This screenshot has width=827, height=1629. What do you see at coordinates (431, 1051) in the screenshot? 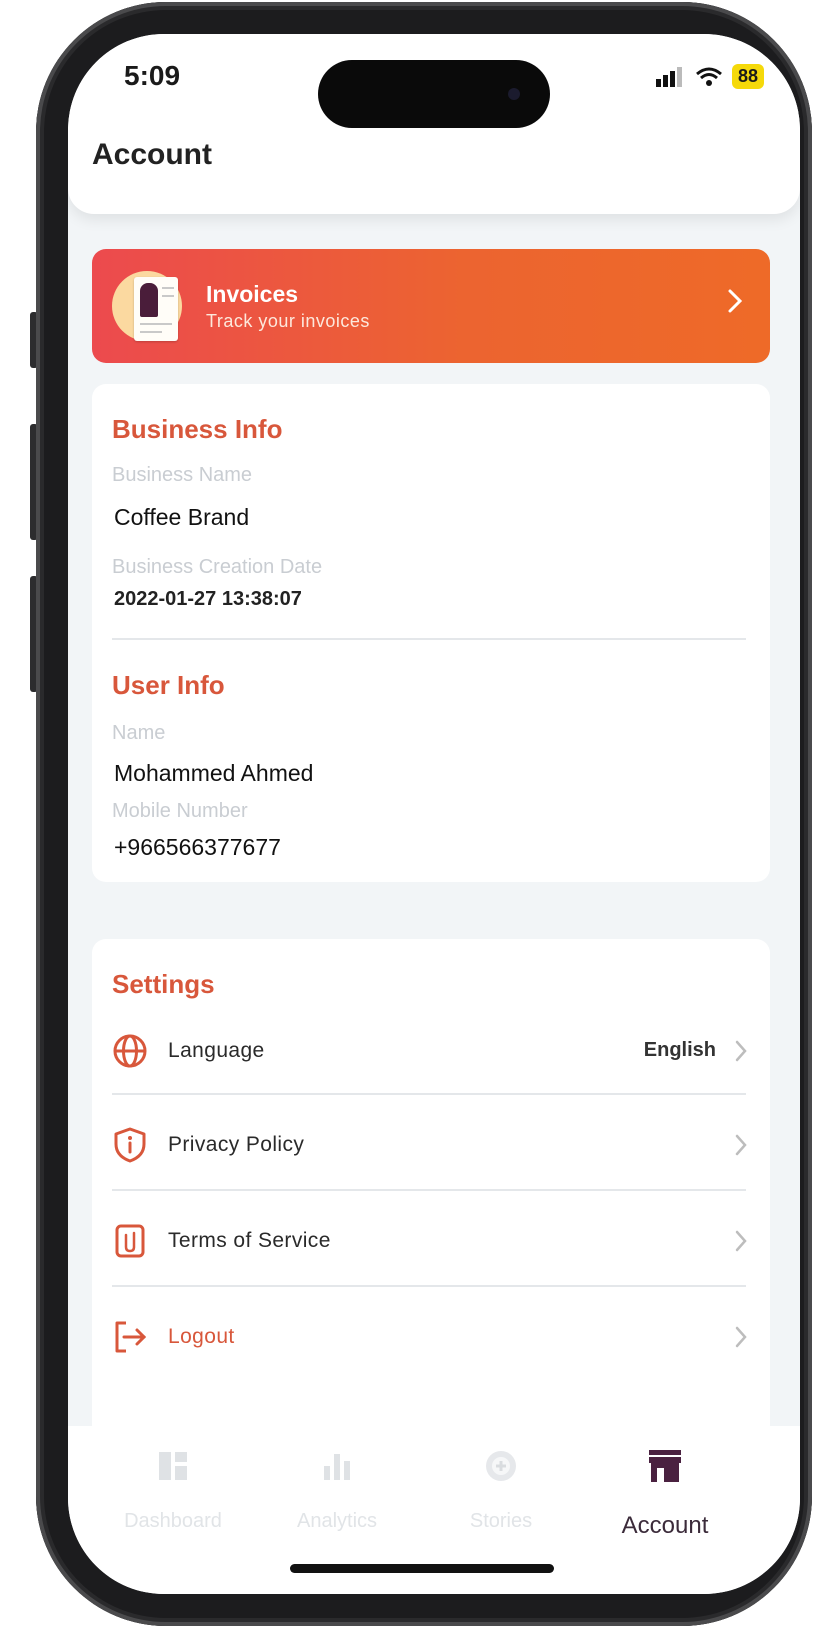
I see `settings-item-language: Language English` at bounding box center [431, 1051].